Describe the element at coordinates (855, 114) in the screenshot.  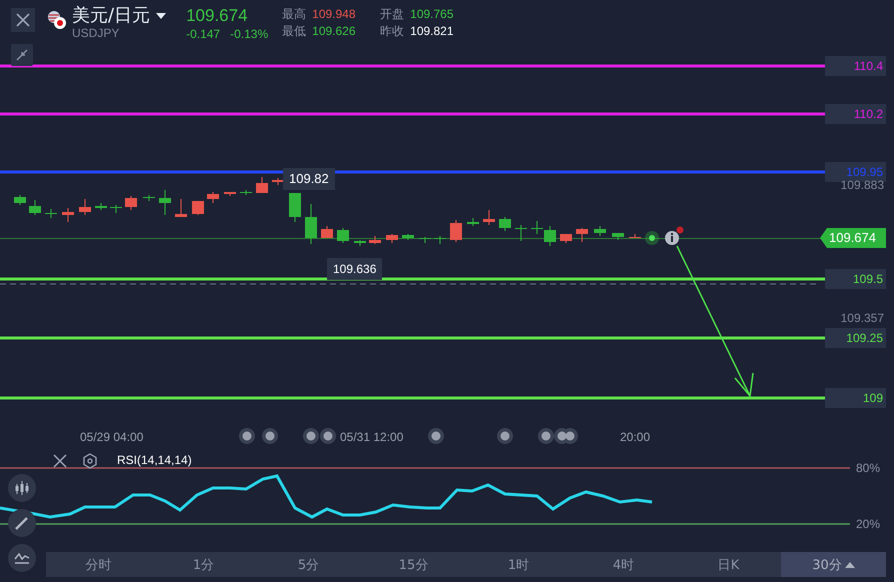
I see `level-label: 110.2` at that location.